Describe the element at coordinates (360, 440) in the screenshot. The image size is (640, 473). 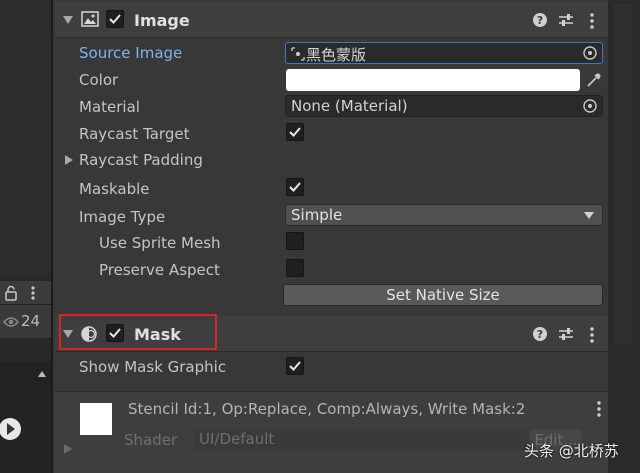
I see `shader-dropdown: UI/Default` at that location.